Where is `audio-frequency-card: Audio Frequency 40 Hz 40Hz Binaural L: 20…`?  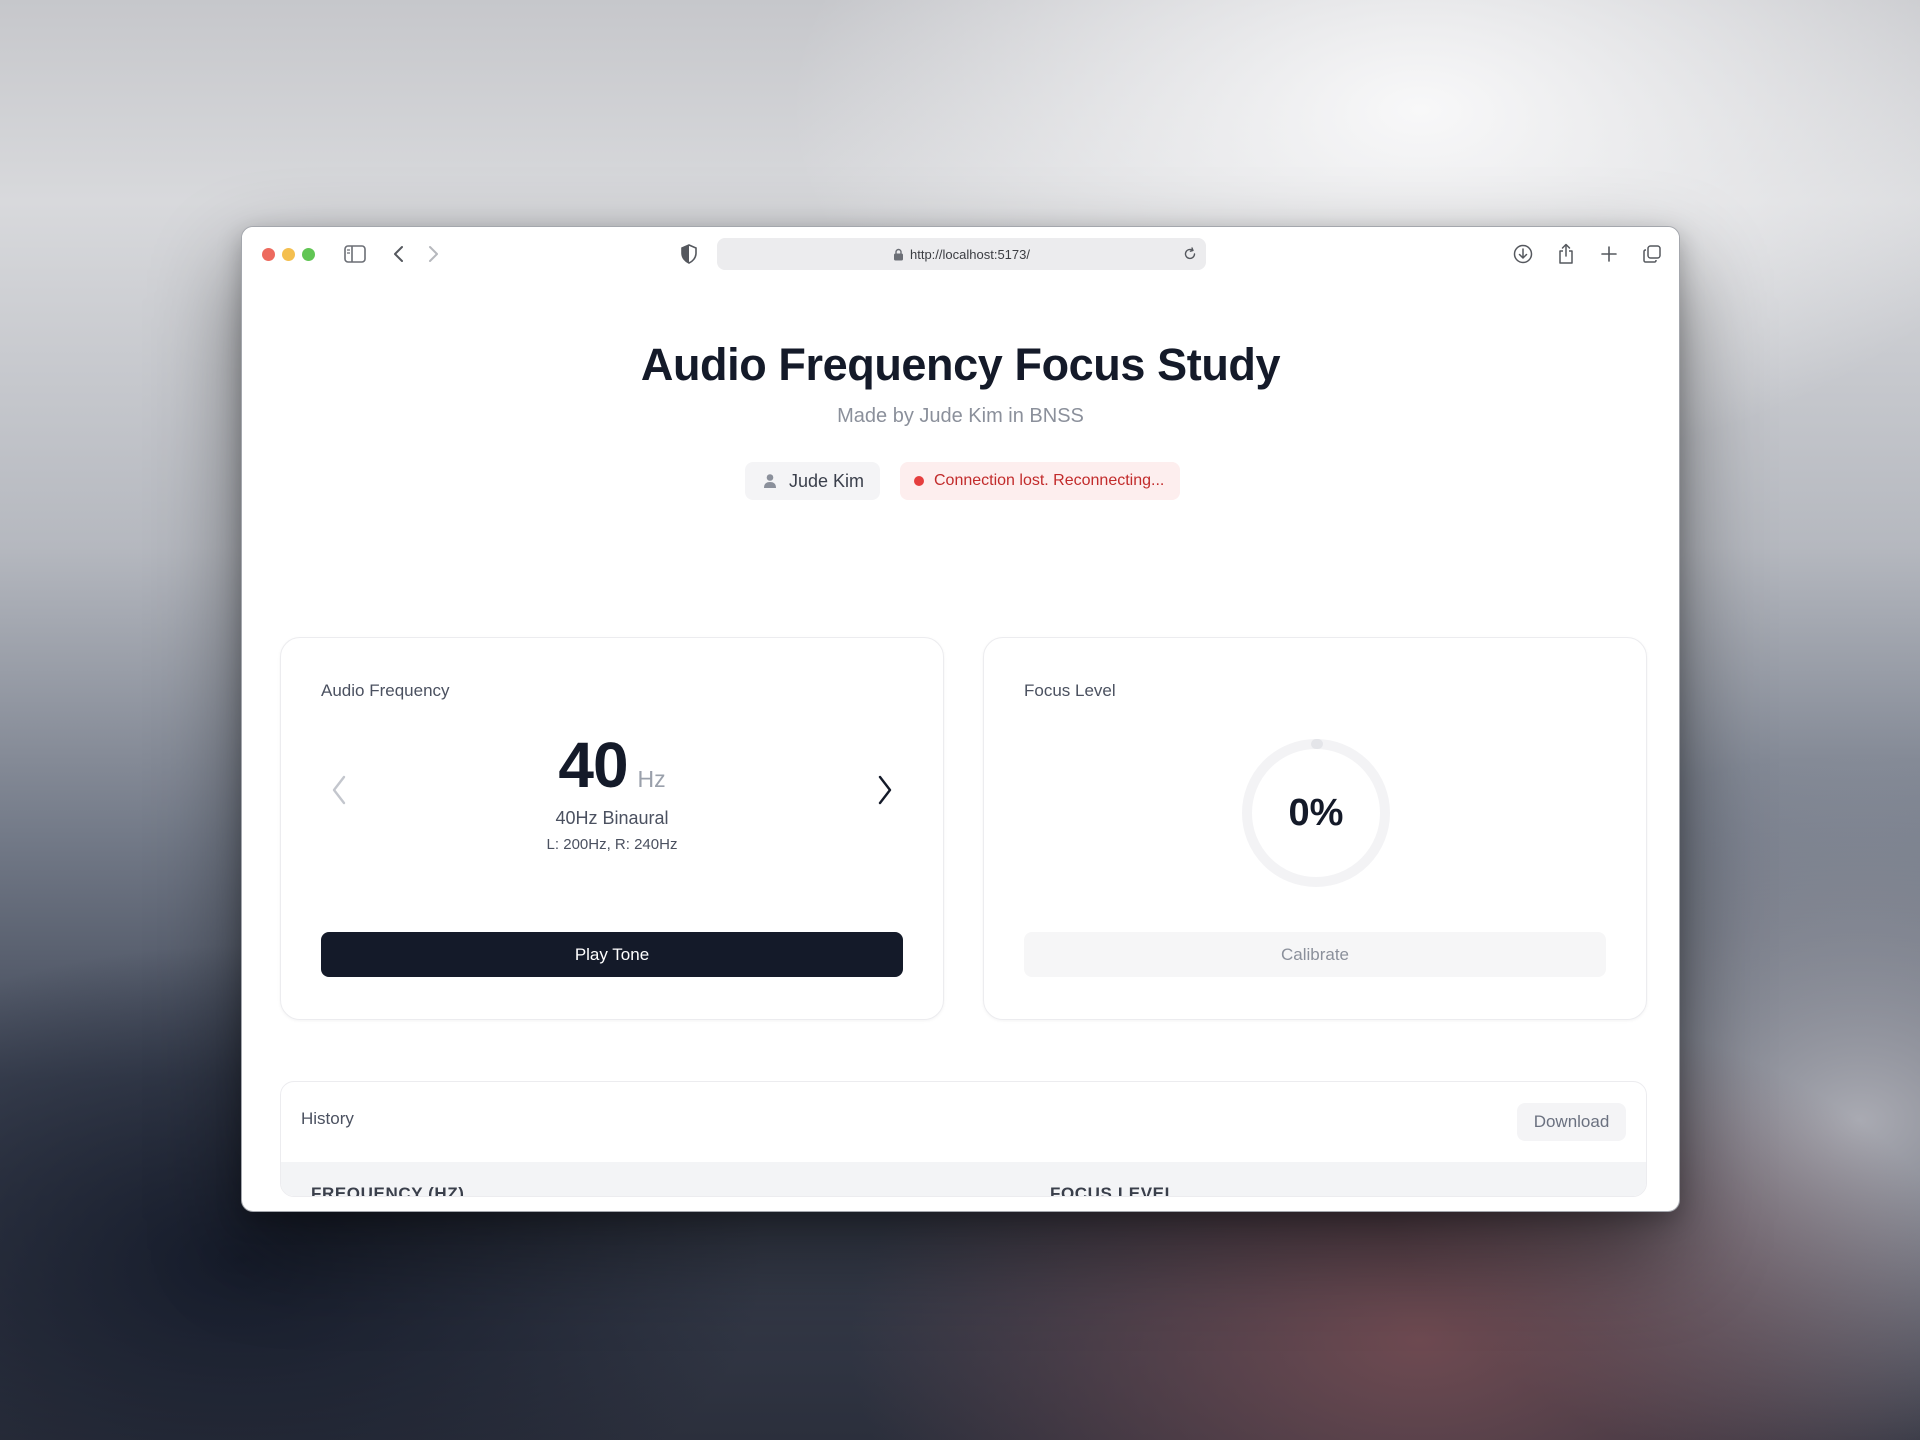 audio-frequency-card: Audio Frequency 40 Hz 40Hz Binaural L: 20… is located at coordinates (612, 828).